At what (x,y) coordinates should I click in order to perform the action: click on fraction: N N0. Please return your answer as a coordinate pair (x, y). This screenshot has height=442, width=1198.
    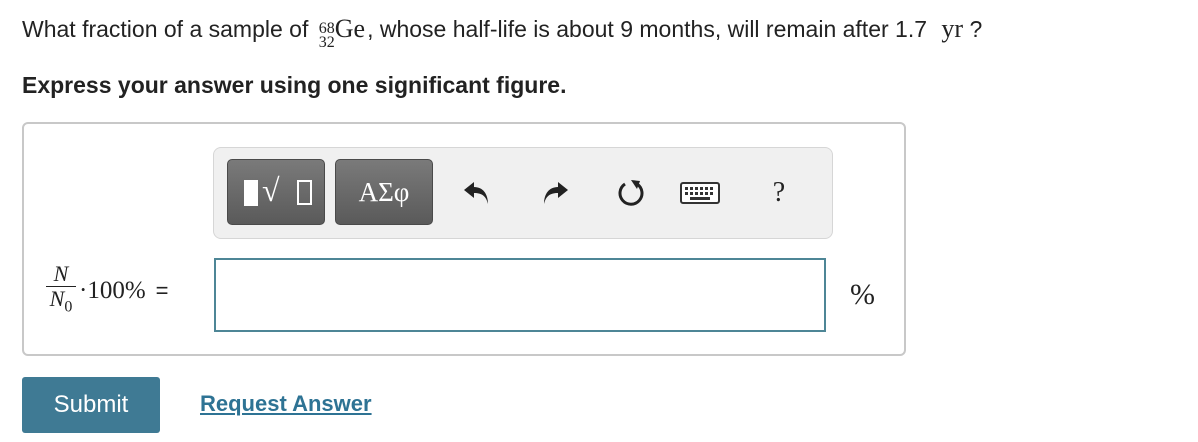
    Looking at the image, I should click on (61, 290).